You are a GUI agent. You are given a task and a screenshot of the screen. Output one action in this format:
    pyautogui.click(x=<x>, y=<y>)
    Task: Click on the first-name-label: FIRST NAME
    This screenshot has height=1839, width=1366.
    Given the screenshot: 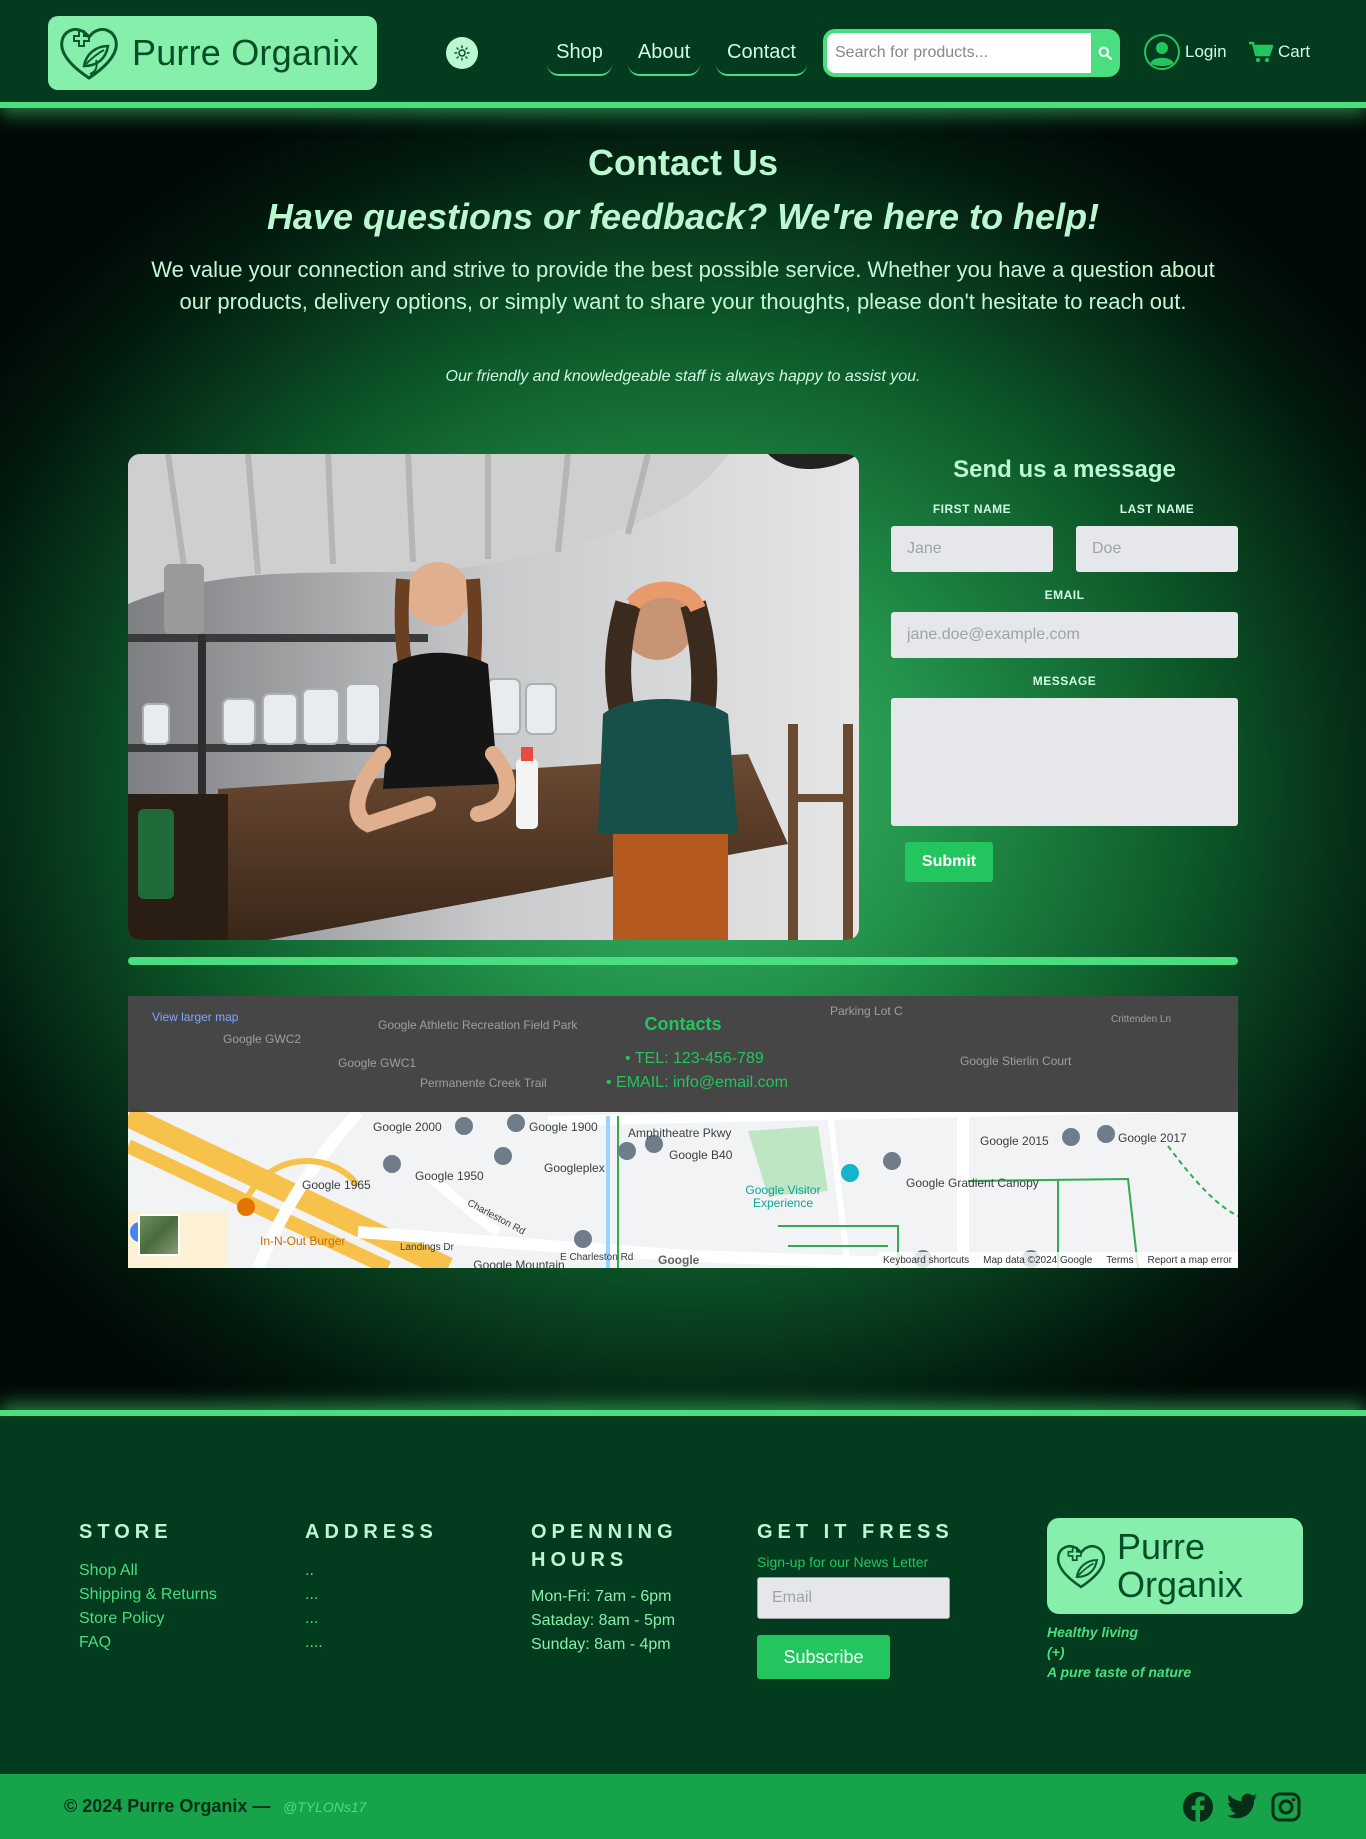 What is the action you would take?
    pyautogui.click(x=972, y=509)
    